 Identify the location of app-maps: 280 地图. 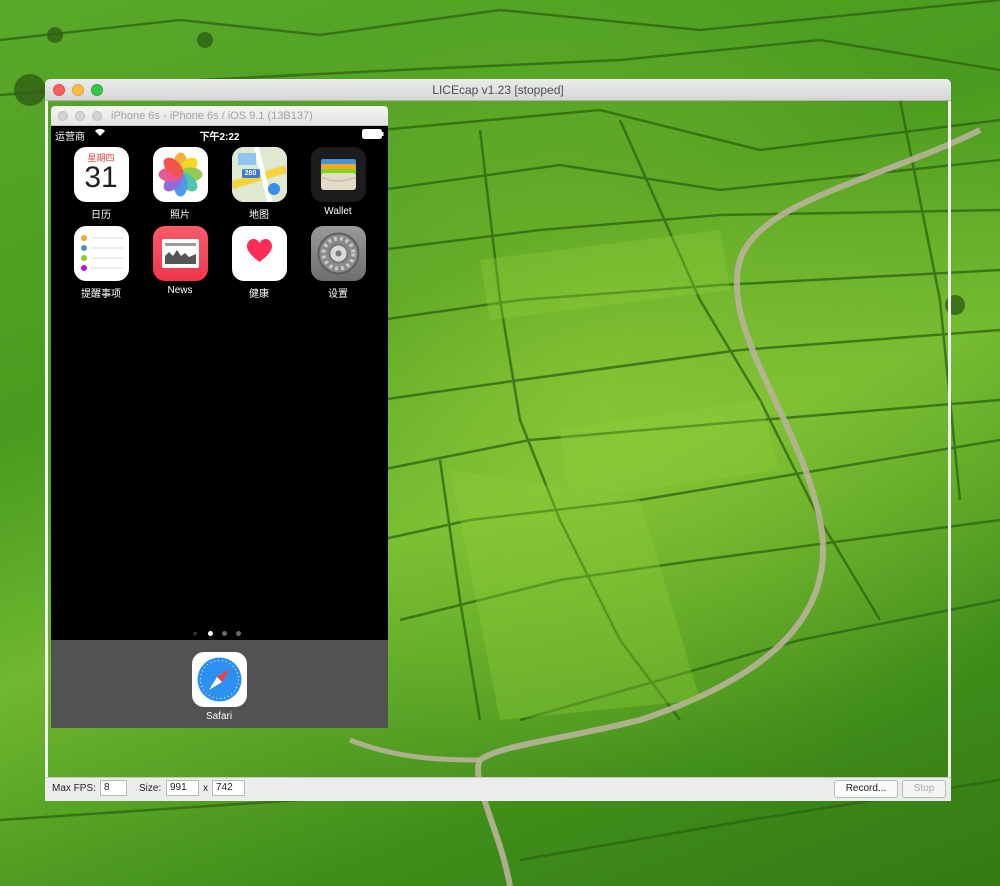
(259, 184).